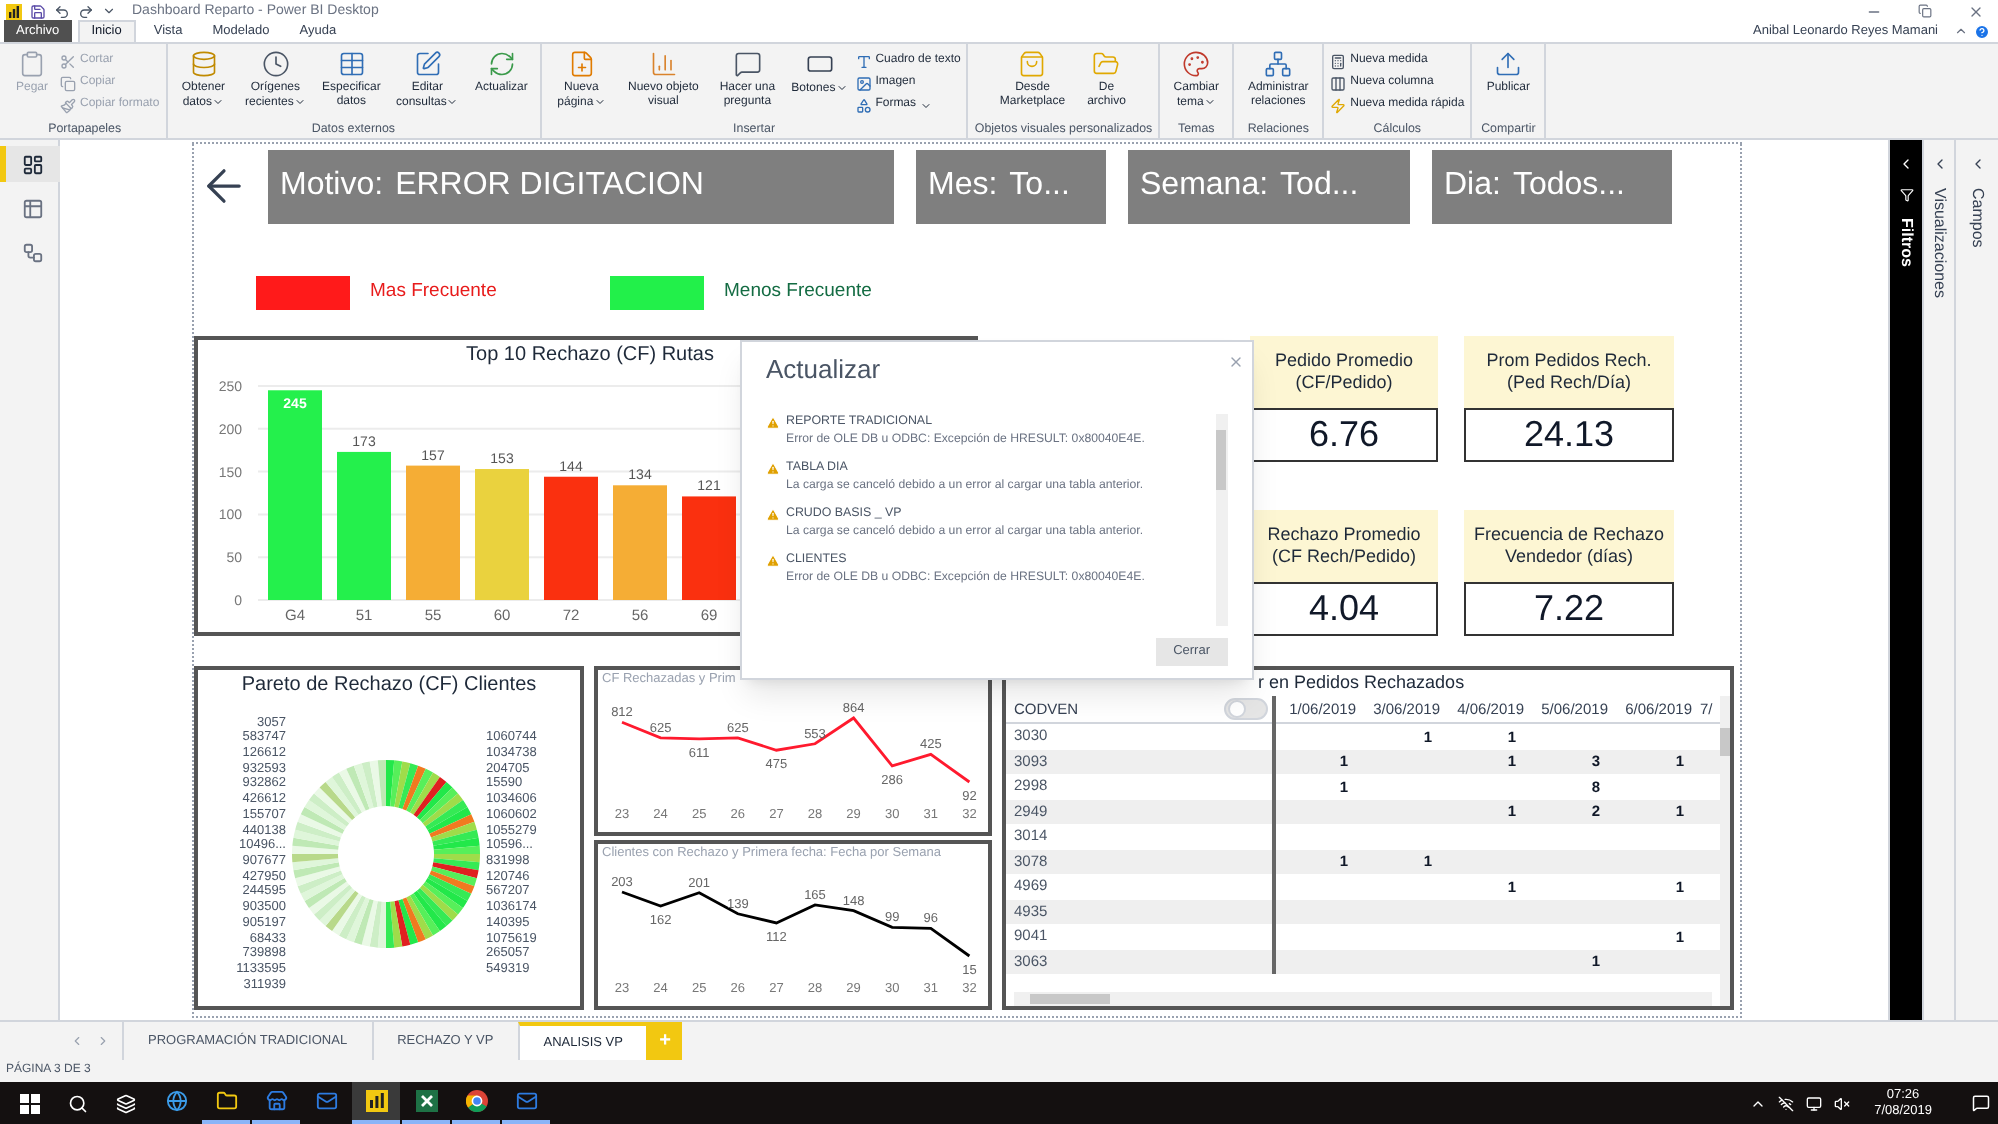  I want to click on slicer-field: Mes:, so click(963, 186).